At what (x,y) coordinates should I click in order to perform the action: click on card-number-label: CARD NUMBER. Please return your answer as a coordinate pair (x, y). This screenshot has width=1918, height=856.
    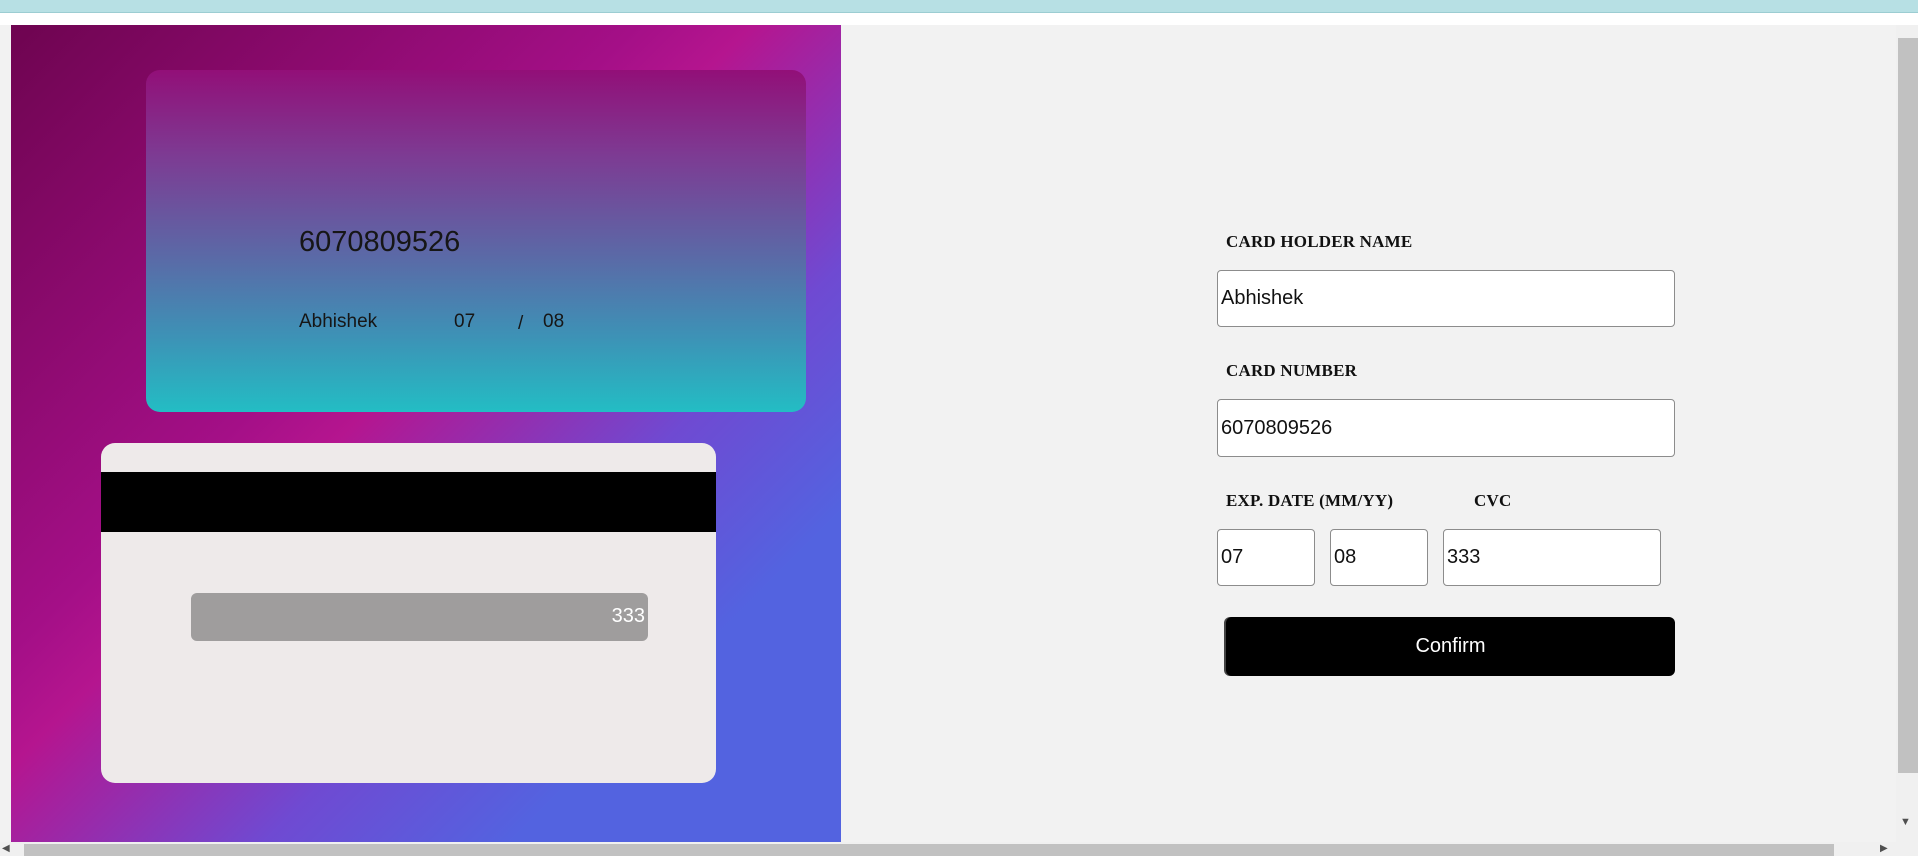
    Looking at the image, I should click on (1292, 370).